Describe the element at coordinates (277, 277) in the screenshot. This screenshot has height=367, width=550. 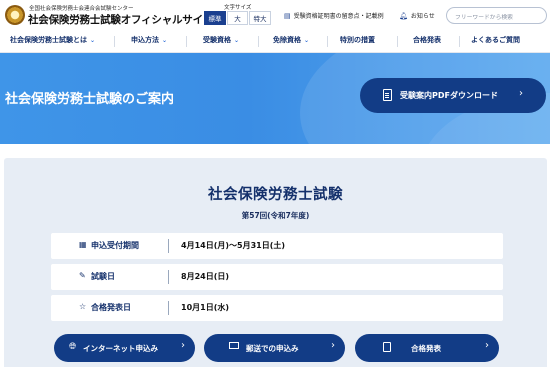
I see `info-row-exam-date: ✎ 試験日 8月24日(日)` at that location.